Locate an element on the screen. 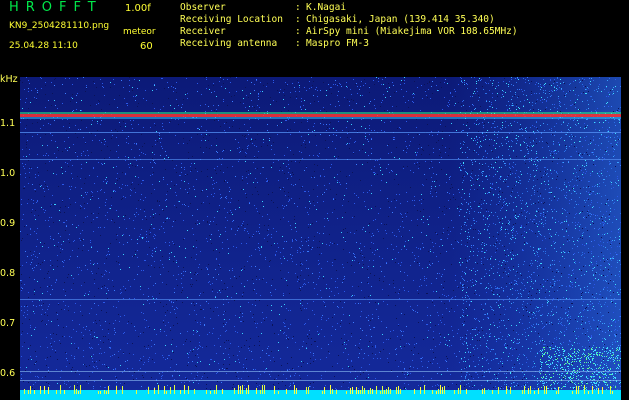 The image size is (629, 400). y-tick-label: 1.1 is located at coordinates (8, 123).